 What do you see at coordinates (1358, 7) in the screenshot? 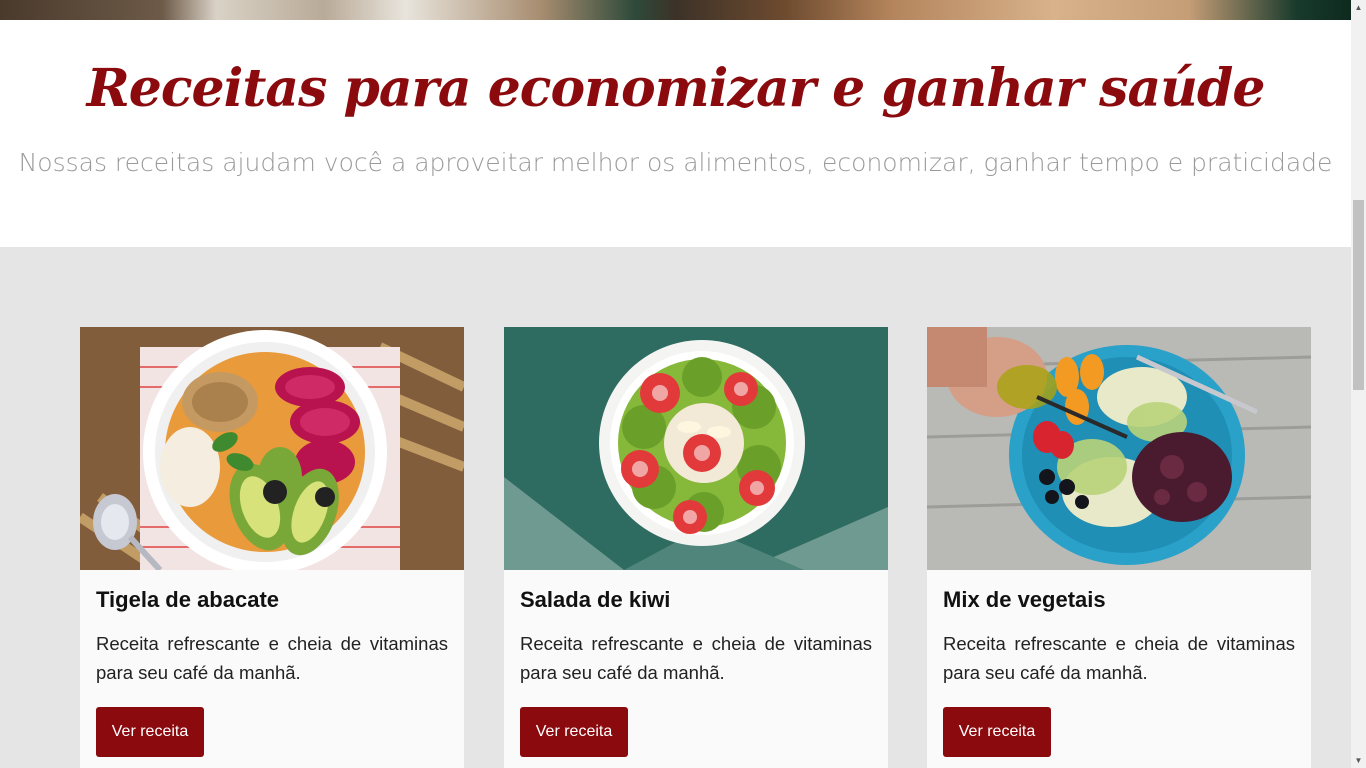
I see `scroll-up-arrow-icon: ▲` at bounding box center [1358, 7].